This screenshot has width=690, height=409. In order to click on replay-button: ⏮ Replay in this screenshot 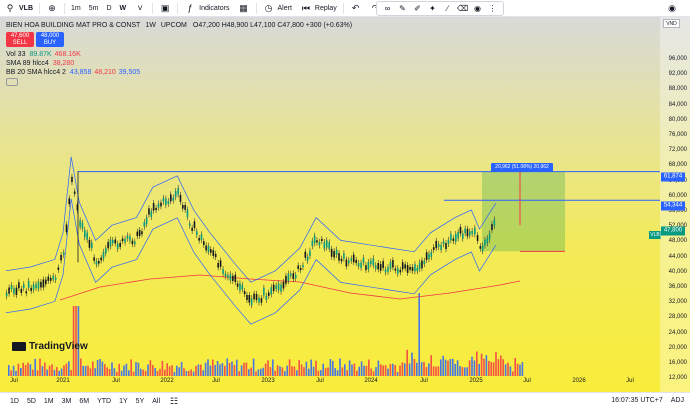, I will do `click(318, 8)`.